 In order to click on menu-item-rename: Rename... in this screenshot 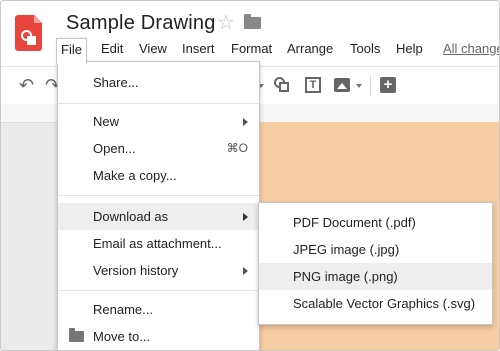, I will do `click(158, 309)`.